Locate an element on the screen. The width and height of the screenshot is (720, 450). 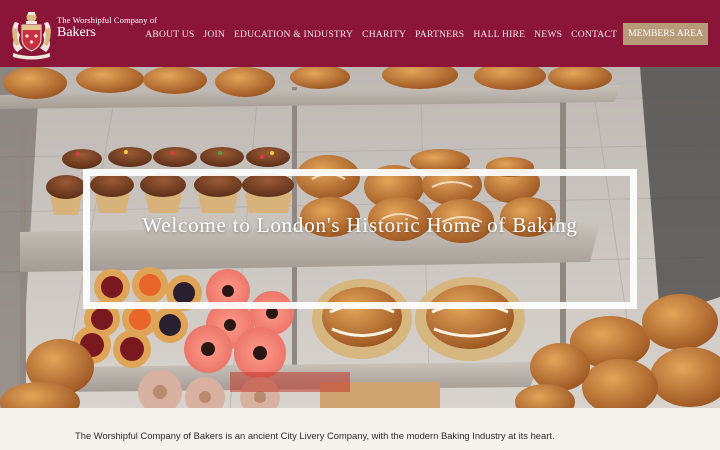
brand-name: Bakers is located at coordinates (76, 33).